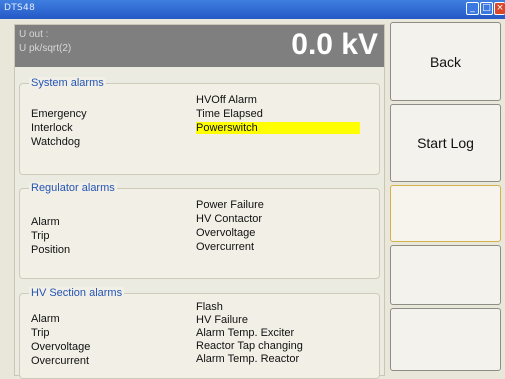  Describe the element at coordinates (278, 128) in the screenshot. I see `alarm-powerswitch: Powerswitch` at that location.